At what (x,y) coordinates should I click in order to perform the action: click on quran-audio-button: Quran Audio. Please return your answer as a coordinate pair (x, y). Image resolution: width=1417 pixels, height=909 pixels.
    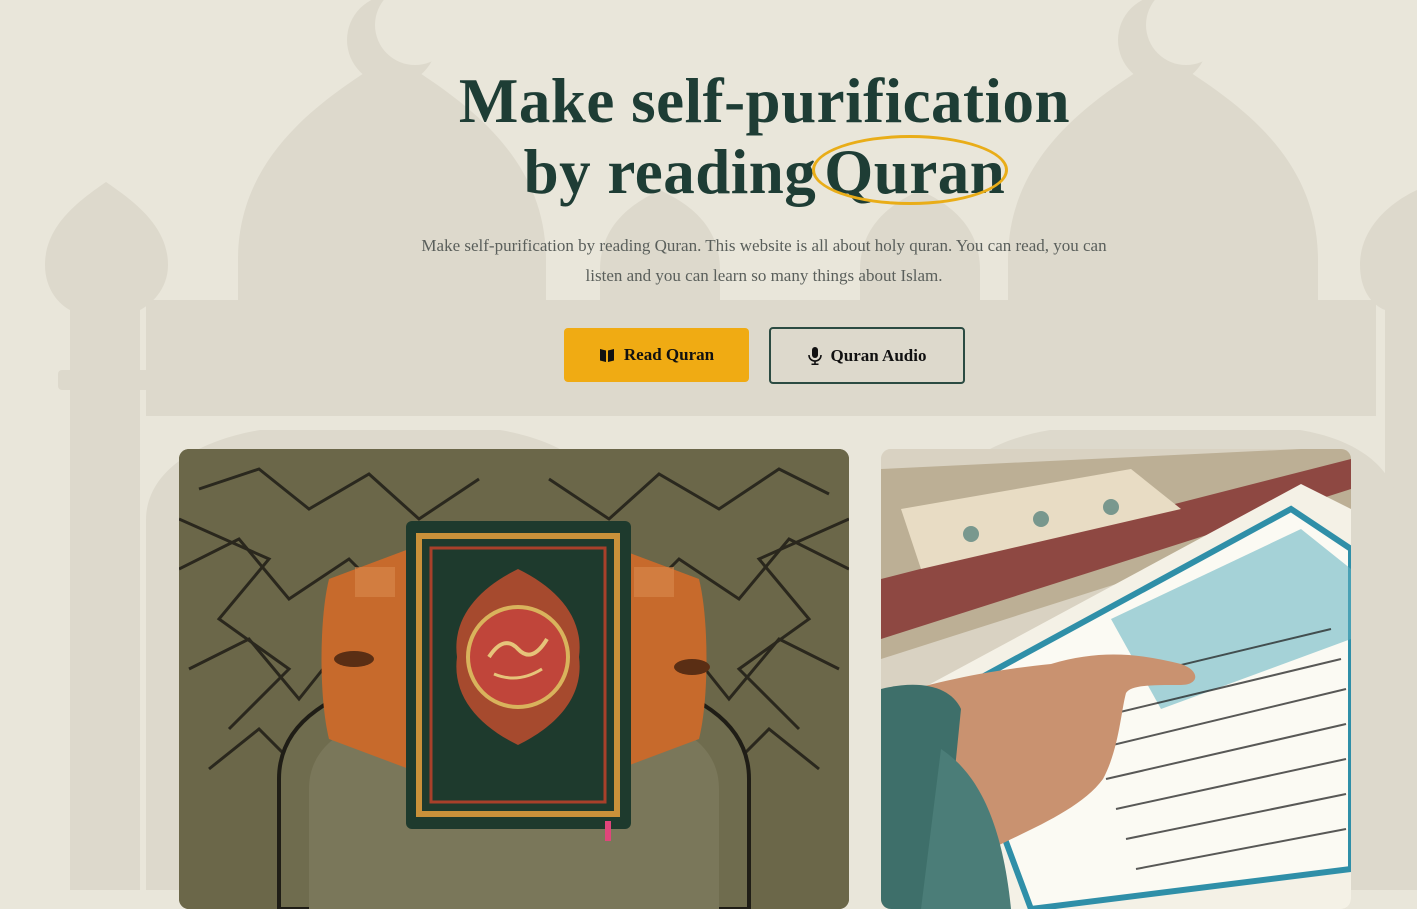
    Looking at the image, I should click on (867, 355).